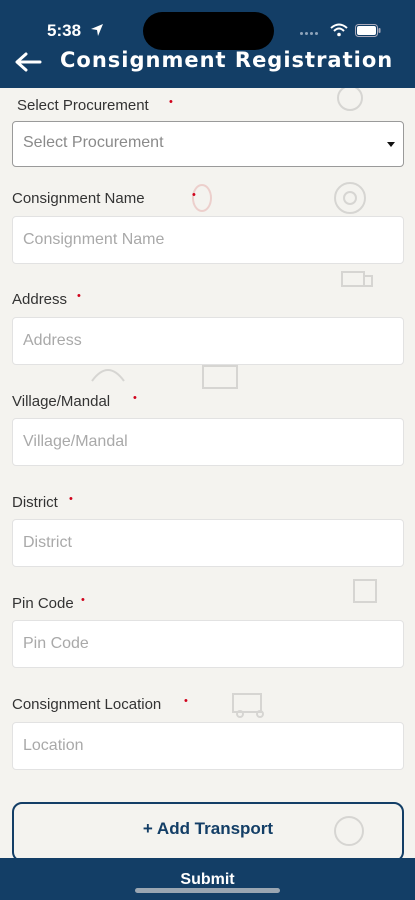 The image size is (415, 900). Describe the element at coordinates (97, 30) in the screenshot. I see `location-arrow-icon` at that location.